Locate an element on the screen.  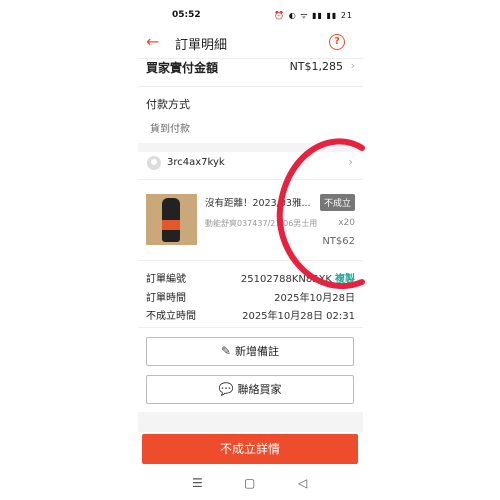
order-time-row: 訂單時間 2025年10月28日 is located at coordinates (250, 297).